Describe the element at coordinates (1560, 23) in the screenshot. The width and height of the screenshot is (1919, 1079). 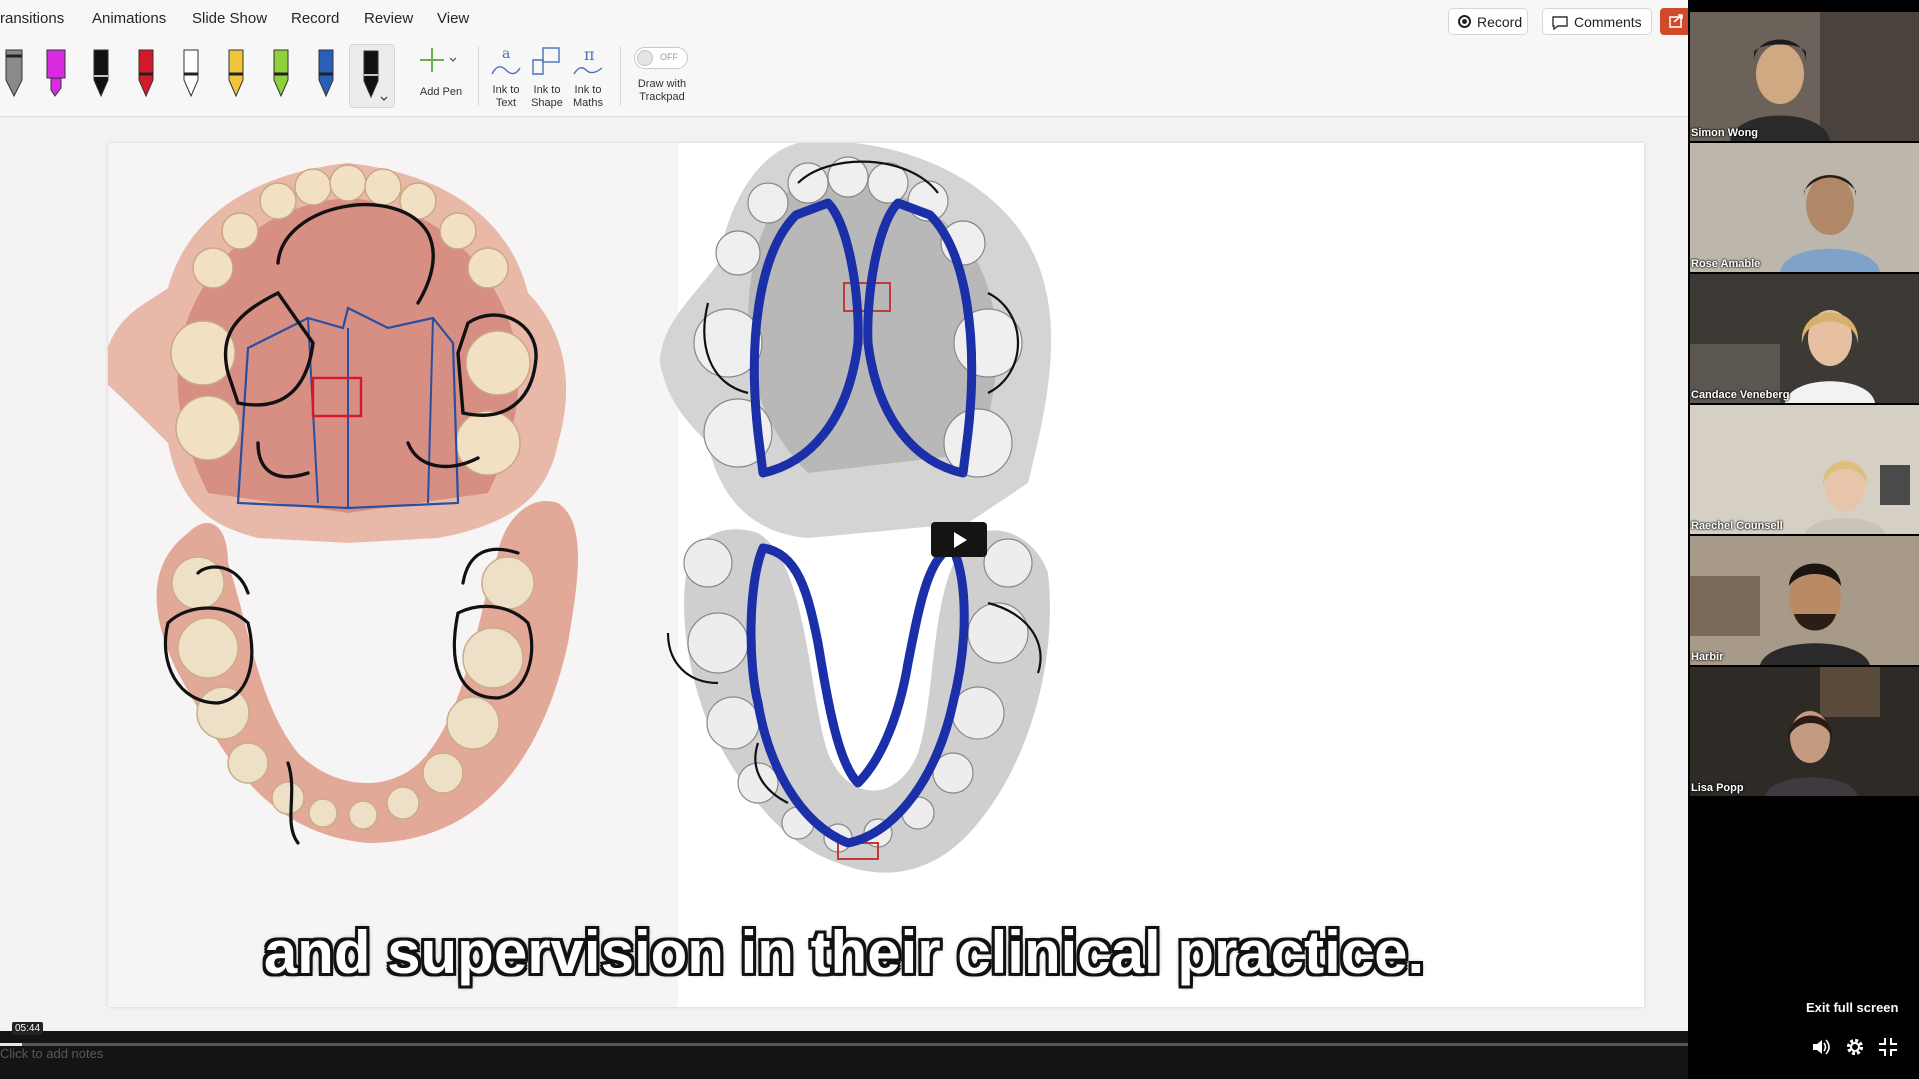
I see `comment-icon` at that location.